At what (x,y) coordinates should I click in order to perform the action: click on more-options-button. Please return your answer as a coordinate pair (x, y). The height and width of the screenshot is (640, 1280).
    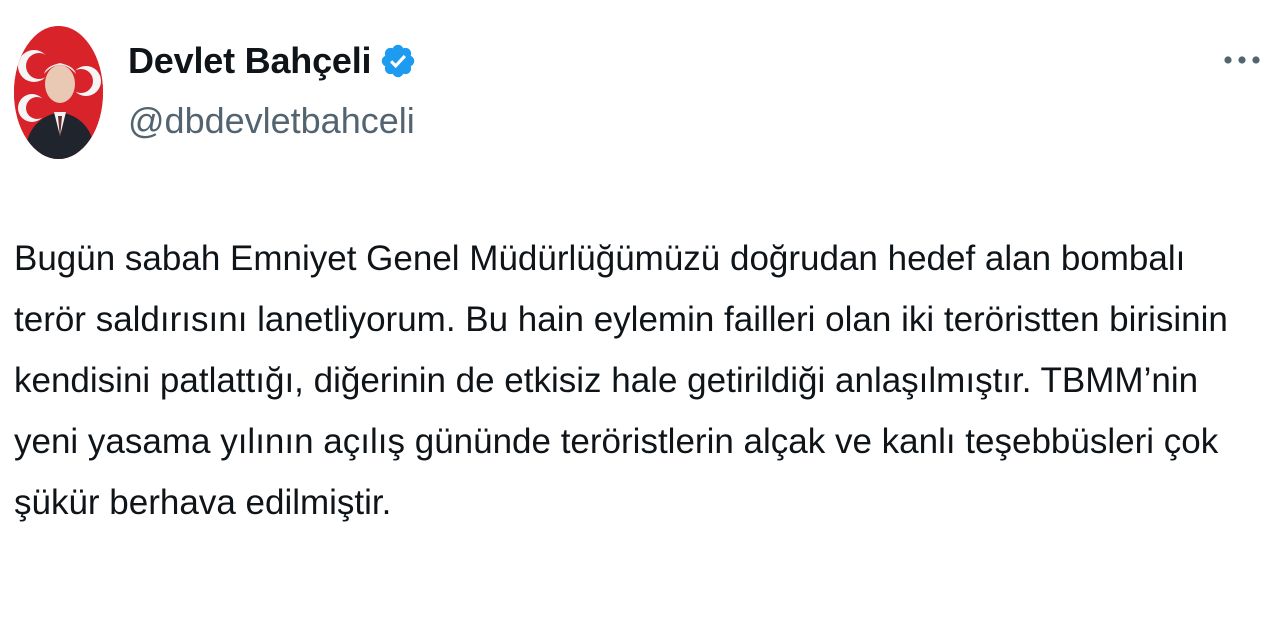
    Looking at the image, I should click on (1242, 60).